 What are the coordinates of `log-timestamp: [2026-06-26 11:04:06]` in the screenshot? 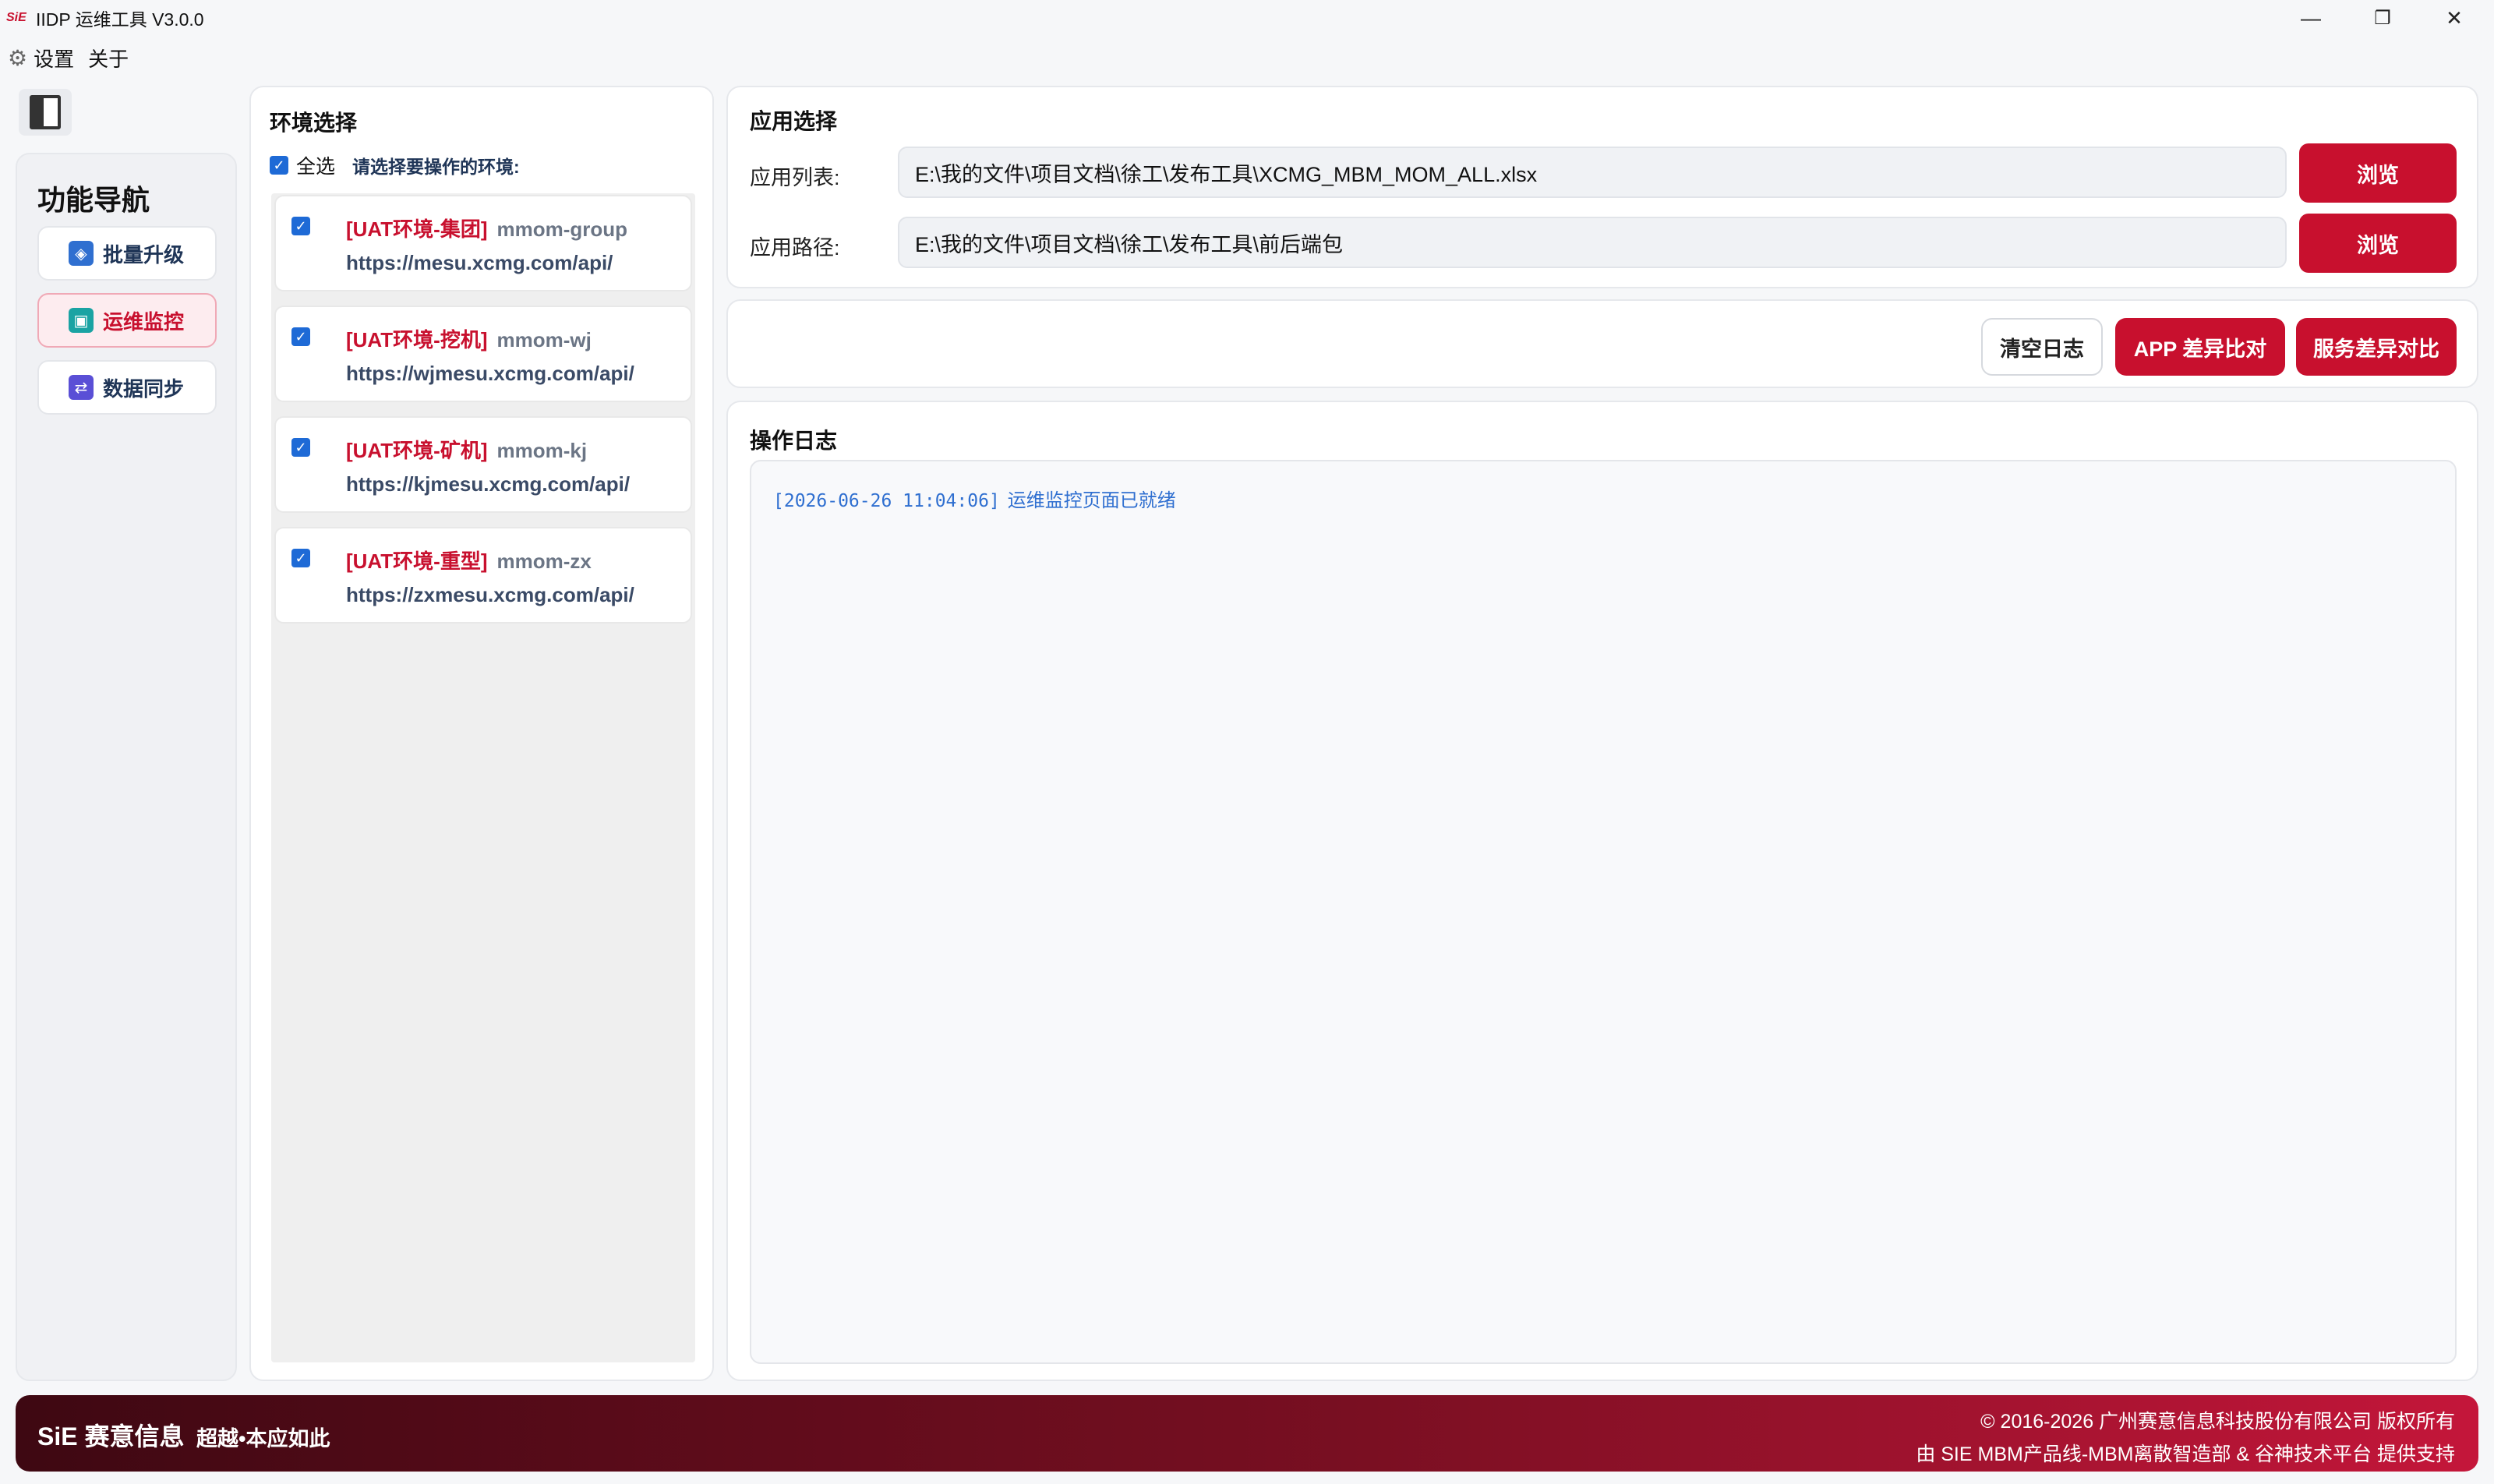 It's located at (887, 501).